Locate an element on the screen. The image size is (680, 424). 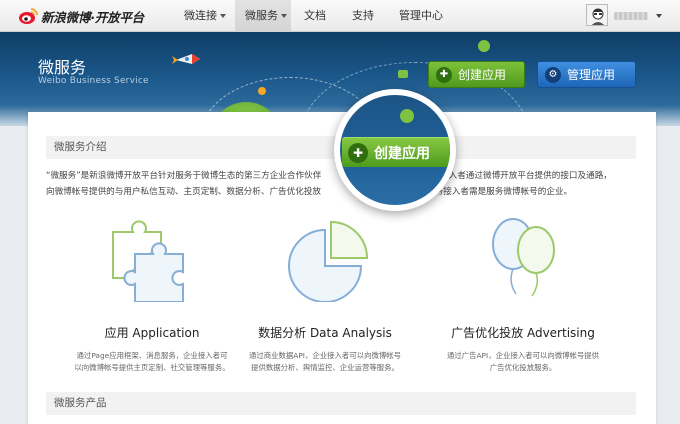
products-section-header: 微服务产品 is located at coordinates (341, 403).